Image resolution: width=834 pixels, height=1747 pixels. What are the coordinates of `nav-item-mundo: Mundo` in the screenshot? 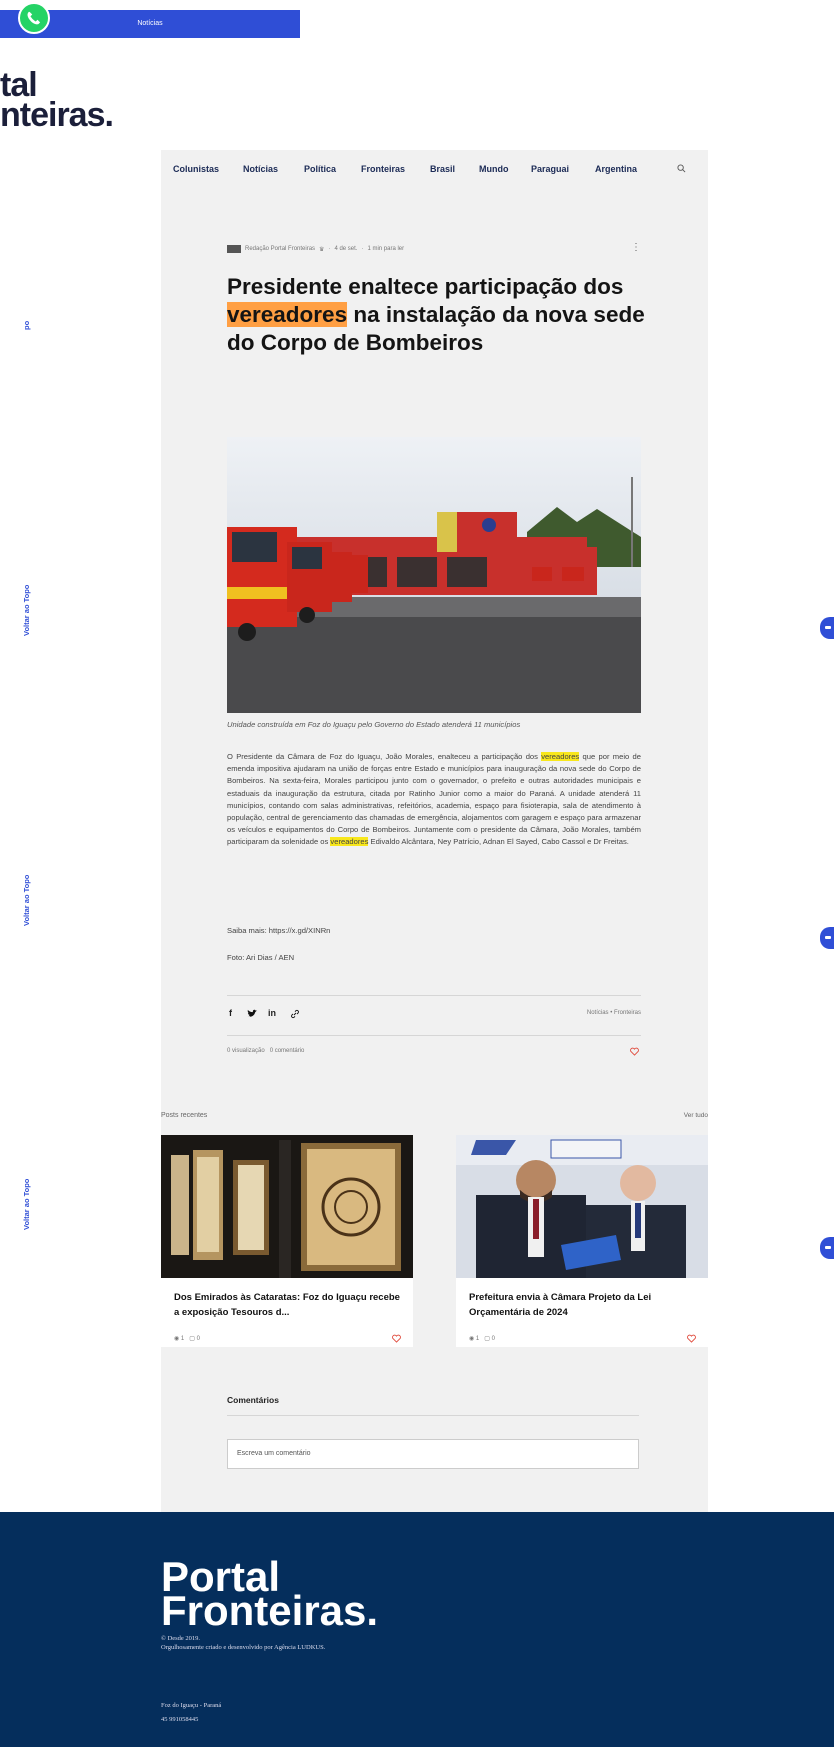 It's located at (494, 169).